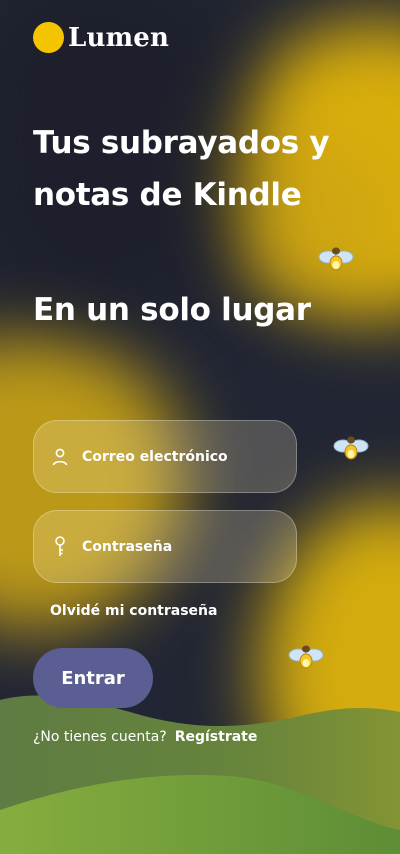 Image resolution: width=400 pixels, height=854 pixels. I want to click on signup-link: Regístrate, so click(216, 737).